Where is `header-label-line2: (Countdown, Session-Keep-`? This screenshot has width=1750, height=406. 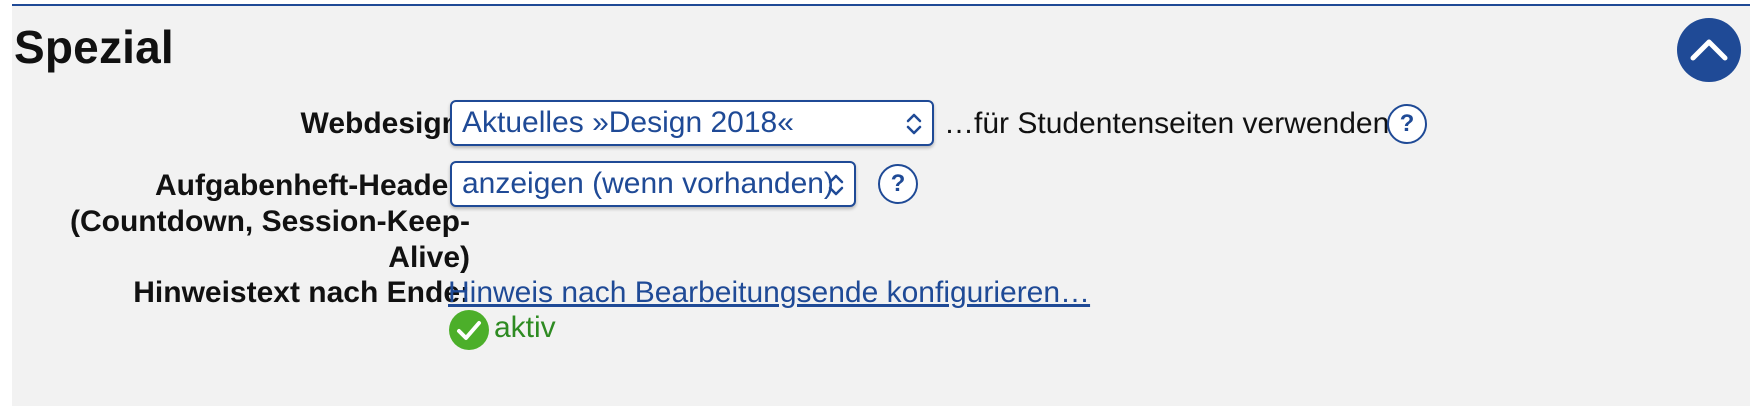
header-label-line2: (Countdown, Session-Keep- is located at coordinates (270, 221).